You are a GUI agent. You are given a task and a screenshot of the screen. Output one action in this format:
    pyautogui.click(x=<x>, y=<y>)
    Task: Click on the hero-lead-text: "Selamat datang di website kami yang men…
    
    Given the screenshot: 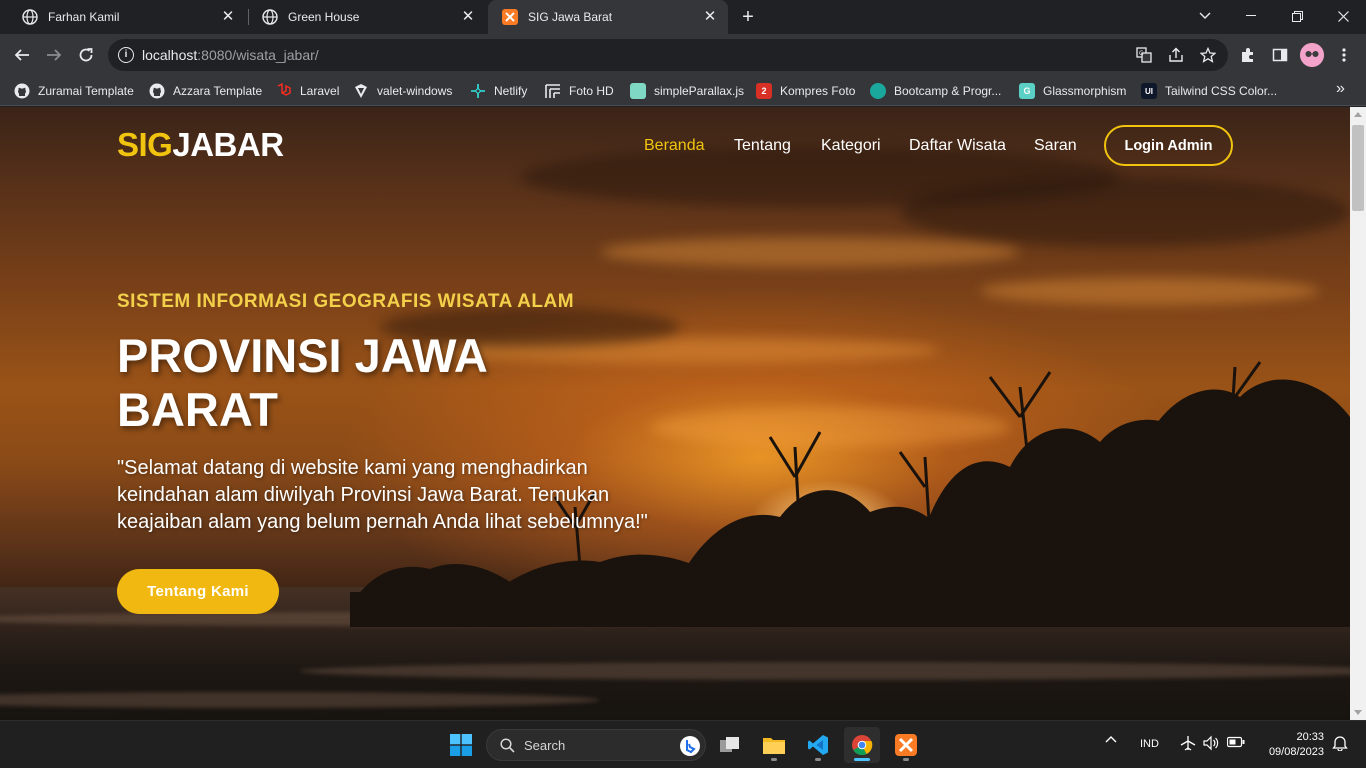 What is the action you would take?
    pyautogui.click(x=382, y=495)
    